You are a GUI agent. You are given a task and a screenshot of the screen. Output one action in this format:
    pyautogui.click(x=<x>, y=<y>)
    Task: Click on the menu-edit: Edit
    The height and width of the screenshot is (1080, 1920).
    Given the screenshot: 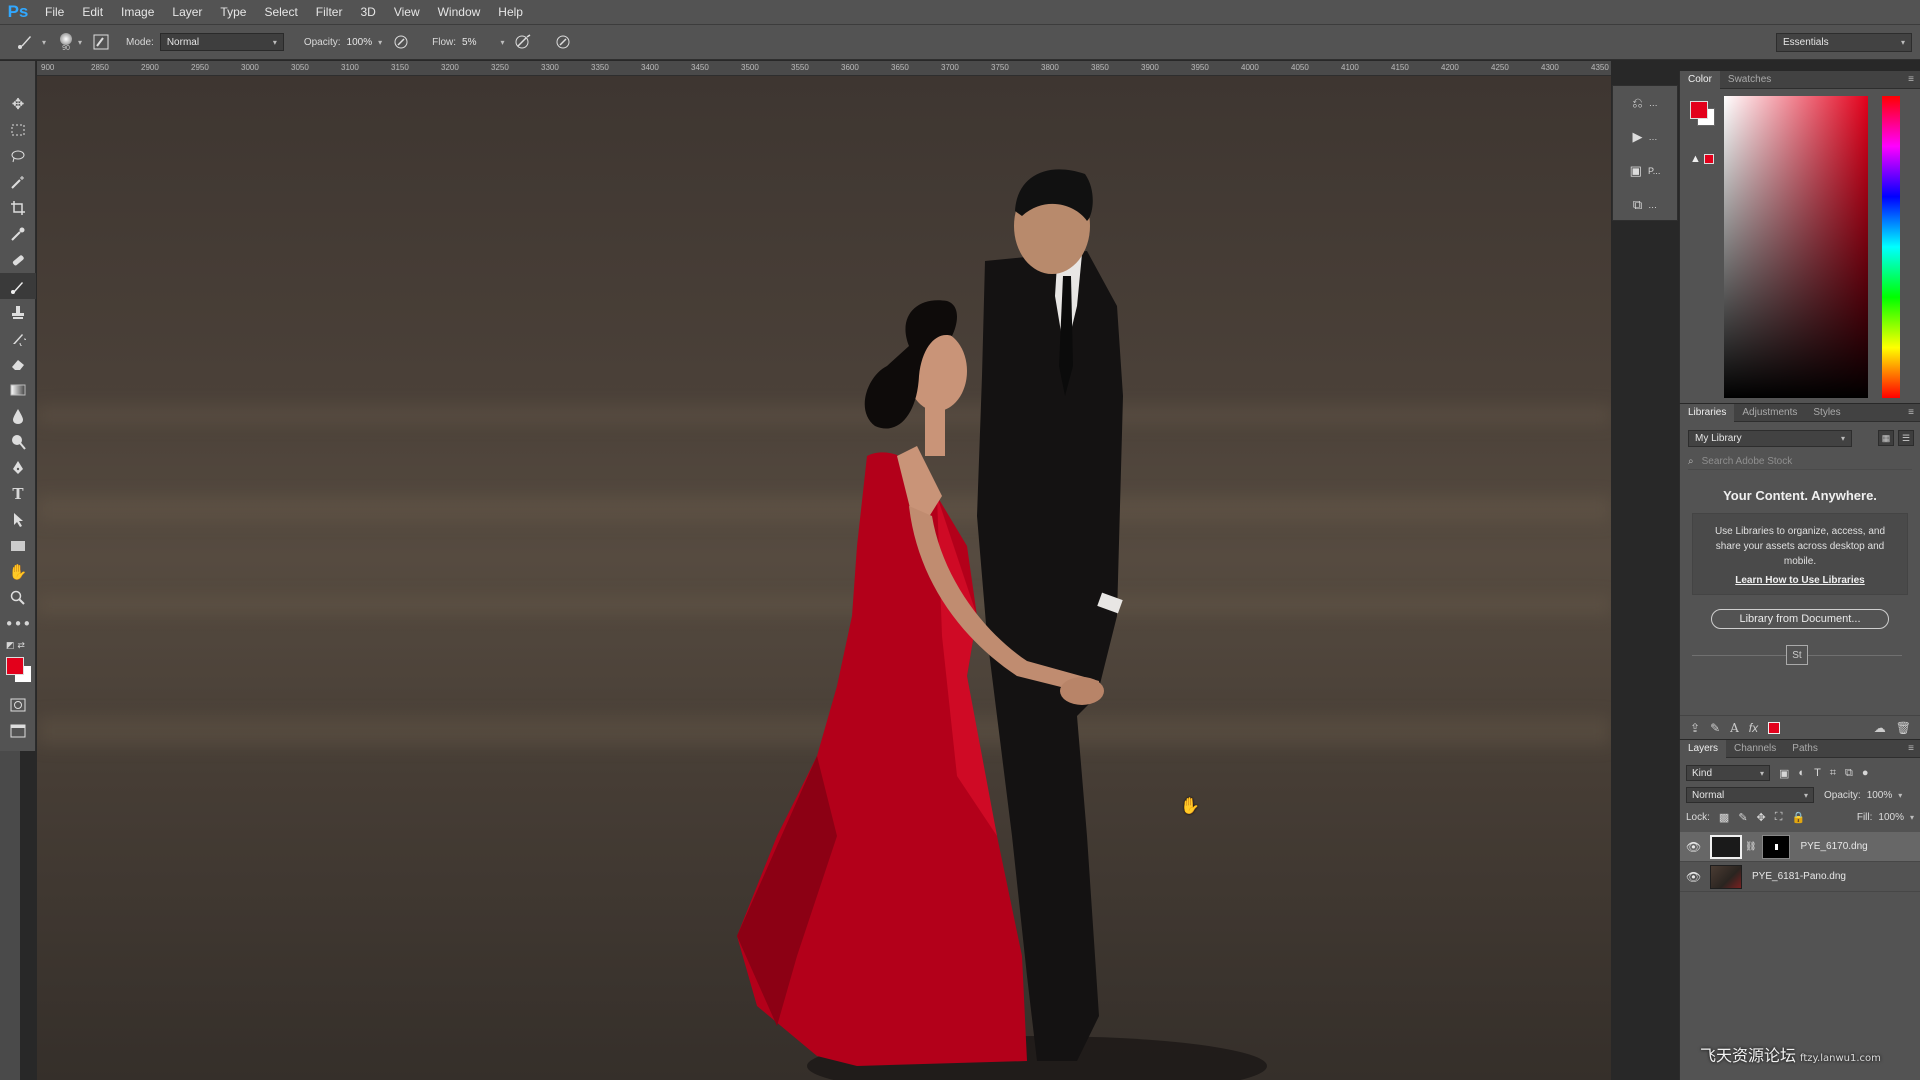 What is the action you would take?
    pyautogui.click(x=92, y=12)
    